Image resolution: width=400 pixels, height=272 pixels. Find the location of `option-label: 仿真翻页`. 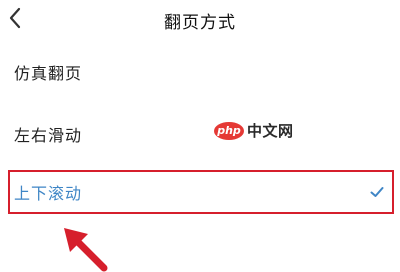

option-label: 仿真翻页 is located at coordinates (48, 73).